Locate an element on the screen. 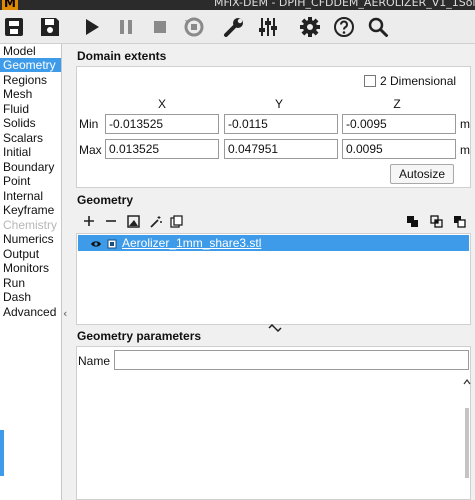  reset-button is located at coordinates (194, 27).